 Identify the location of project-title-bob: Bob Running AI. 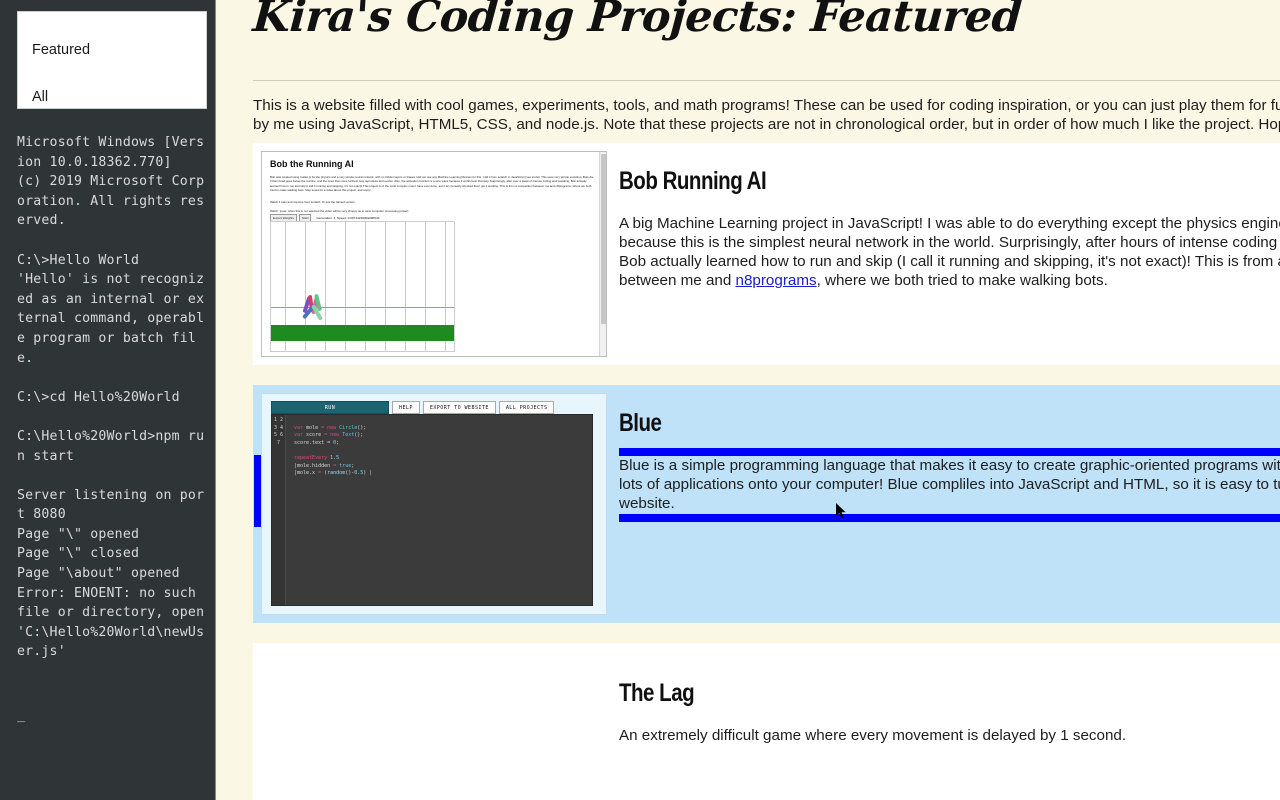
(693, 181).